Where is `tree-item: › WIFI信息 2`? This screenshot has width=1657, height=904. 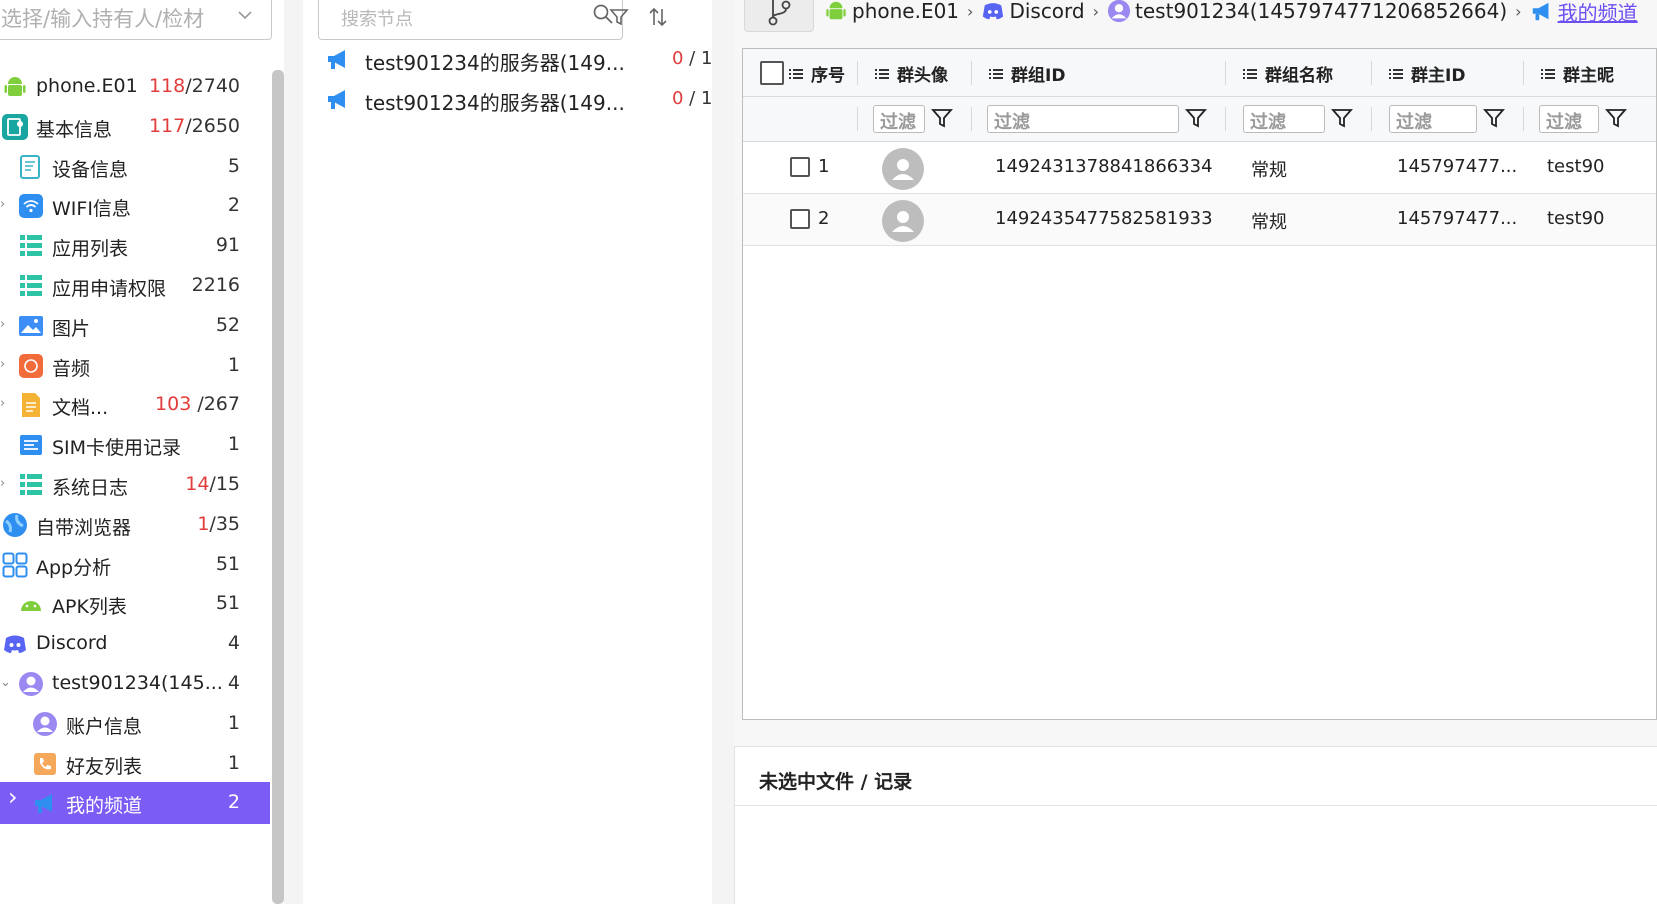 tree-item: › WIFI信息 2 is located at coordinates (135, 206).